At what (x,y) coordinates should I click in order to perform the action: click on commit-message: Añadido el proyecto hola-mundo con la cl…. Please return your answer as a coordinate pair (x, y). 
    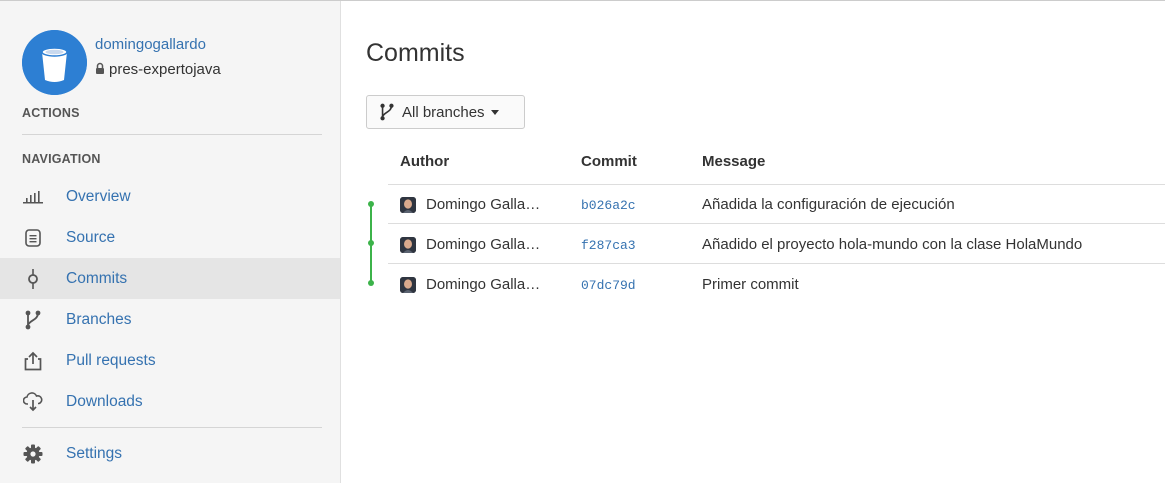
    Looking at the image, I should click on (892, 244).